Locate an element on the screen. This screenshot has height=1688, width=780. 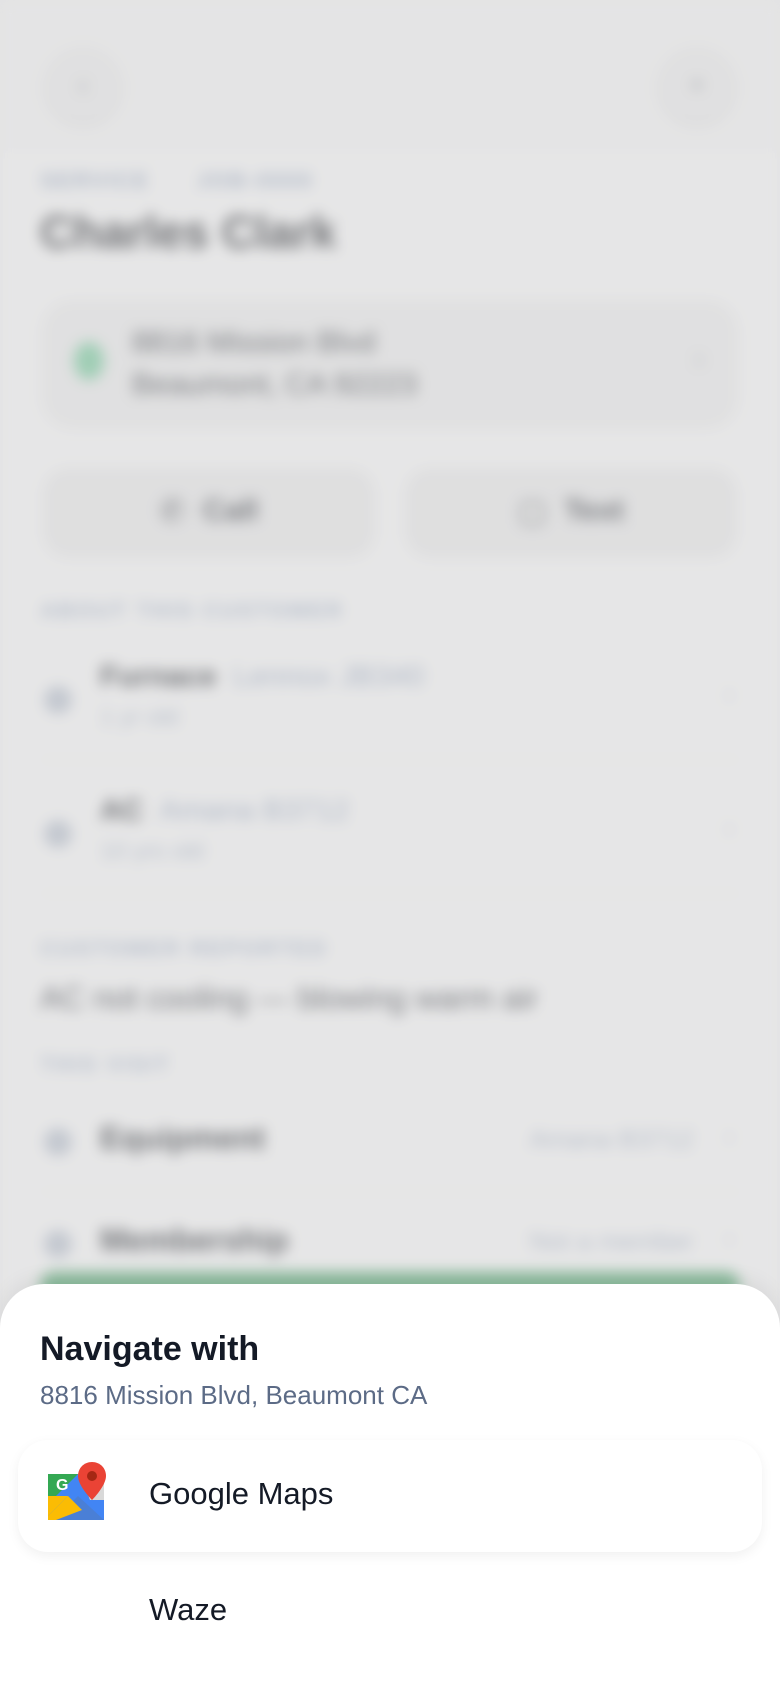
sheet-subtitle: 8816 Mission Blvd, Beaumont CA is located at coordinates (234, 1395).